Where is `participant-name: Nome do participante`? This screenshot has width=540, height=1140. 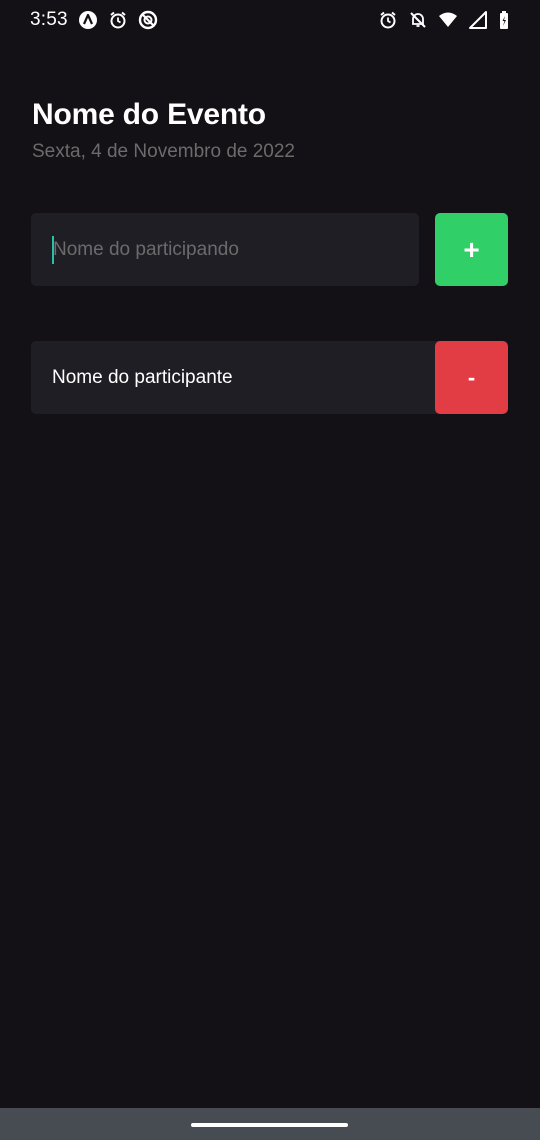 participant-name: Nome do participante is located at coordinates (142, 377).